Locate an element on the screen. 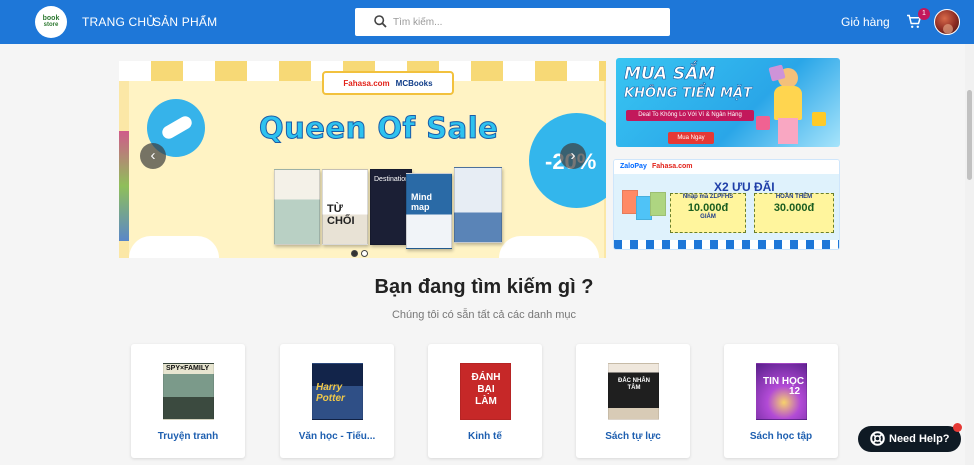 The width and height of the screenshot is (974, 465). notification-dot is located at coordinates (957, 427).